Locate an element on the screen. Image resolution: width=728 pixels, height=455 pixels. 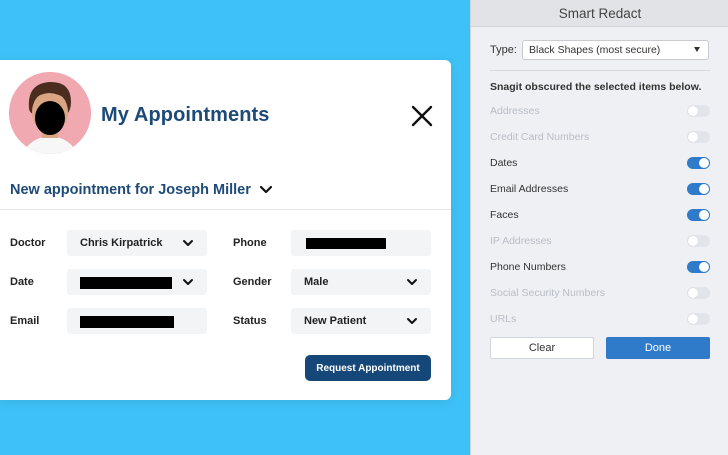
redact-option-row: Email Addresses is located at coordinates (600, 189).